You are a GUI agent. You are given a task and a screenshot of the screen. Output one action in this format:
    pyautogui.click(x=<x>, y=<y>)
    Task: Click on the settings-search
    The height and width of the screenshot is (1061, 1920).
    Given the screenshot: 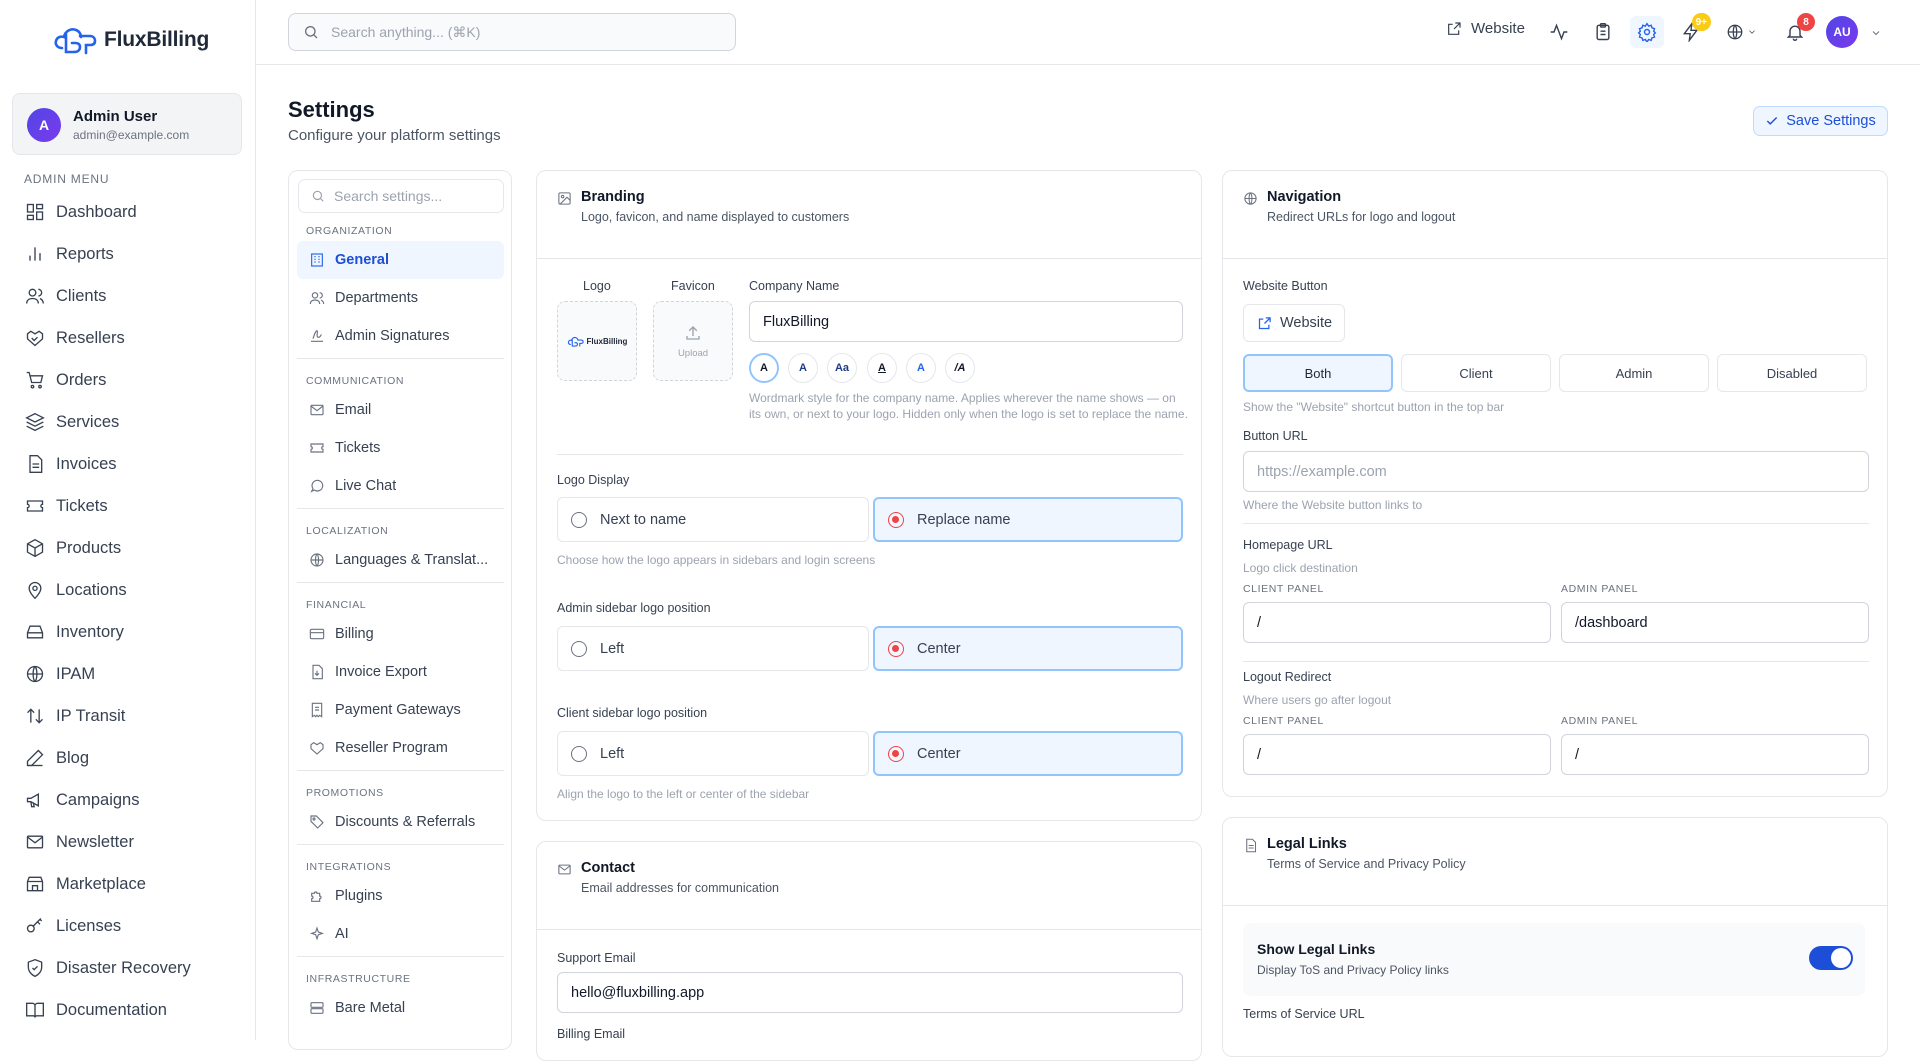 What is the action you would take?
    pyautogui.click(x=401, y=196)
    